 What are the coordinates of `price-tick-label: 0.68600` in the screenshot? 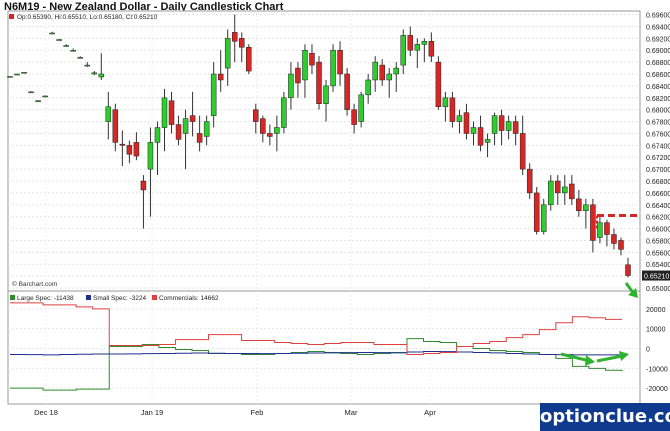 It's located at (658, 75).